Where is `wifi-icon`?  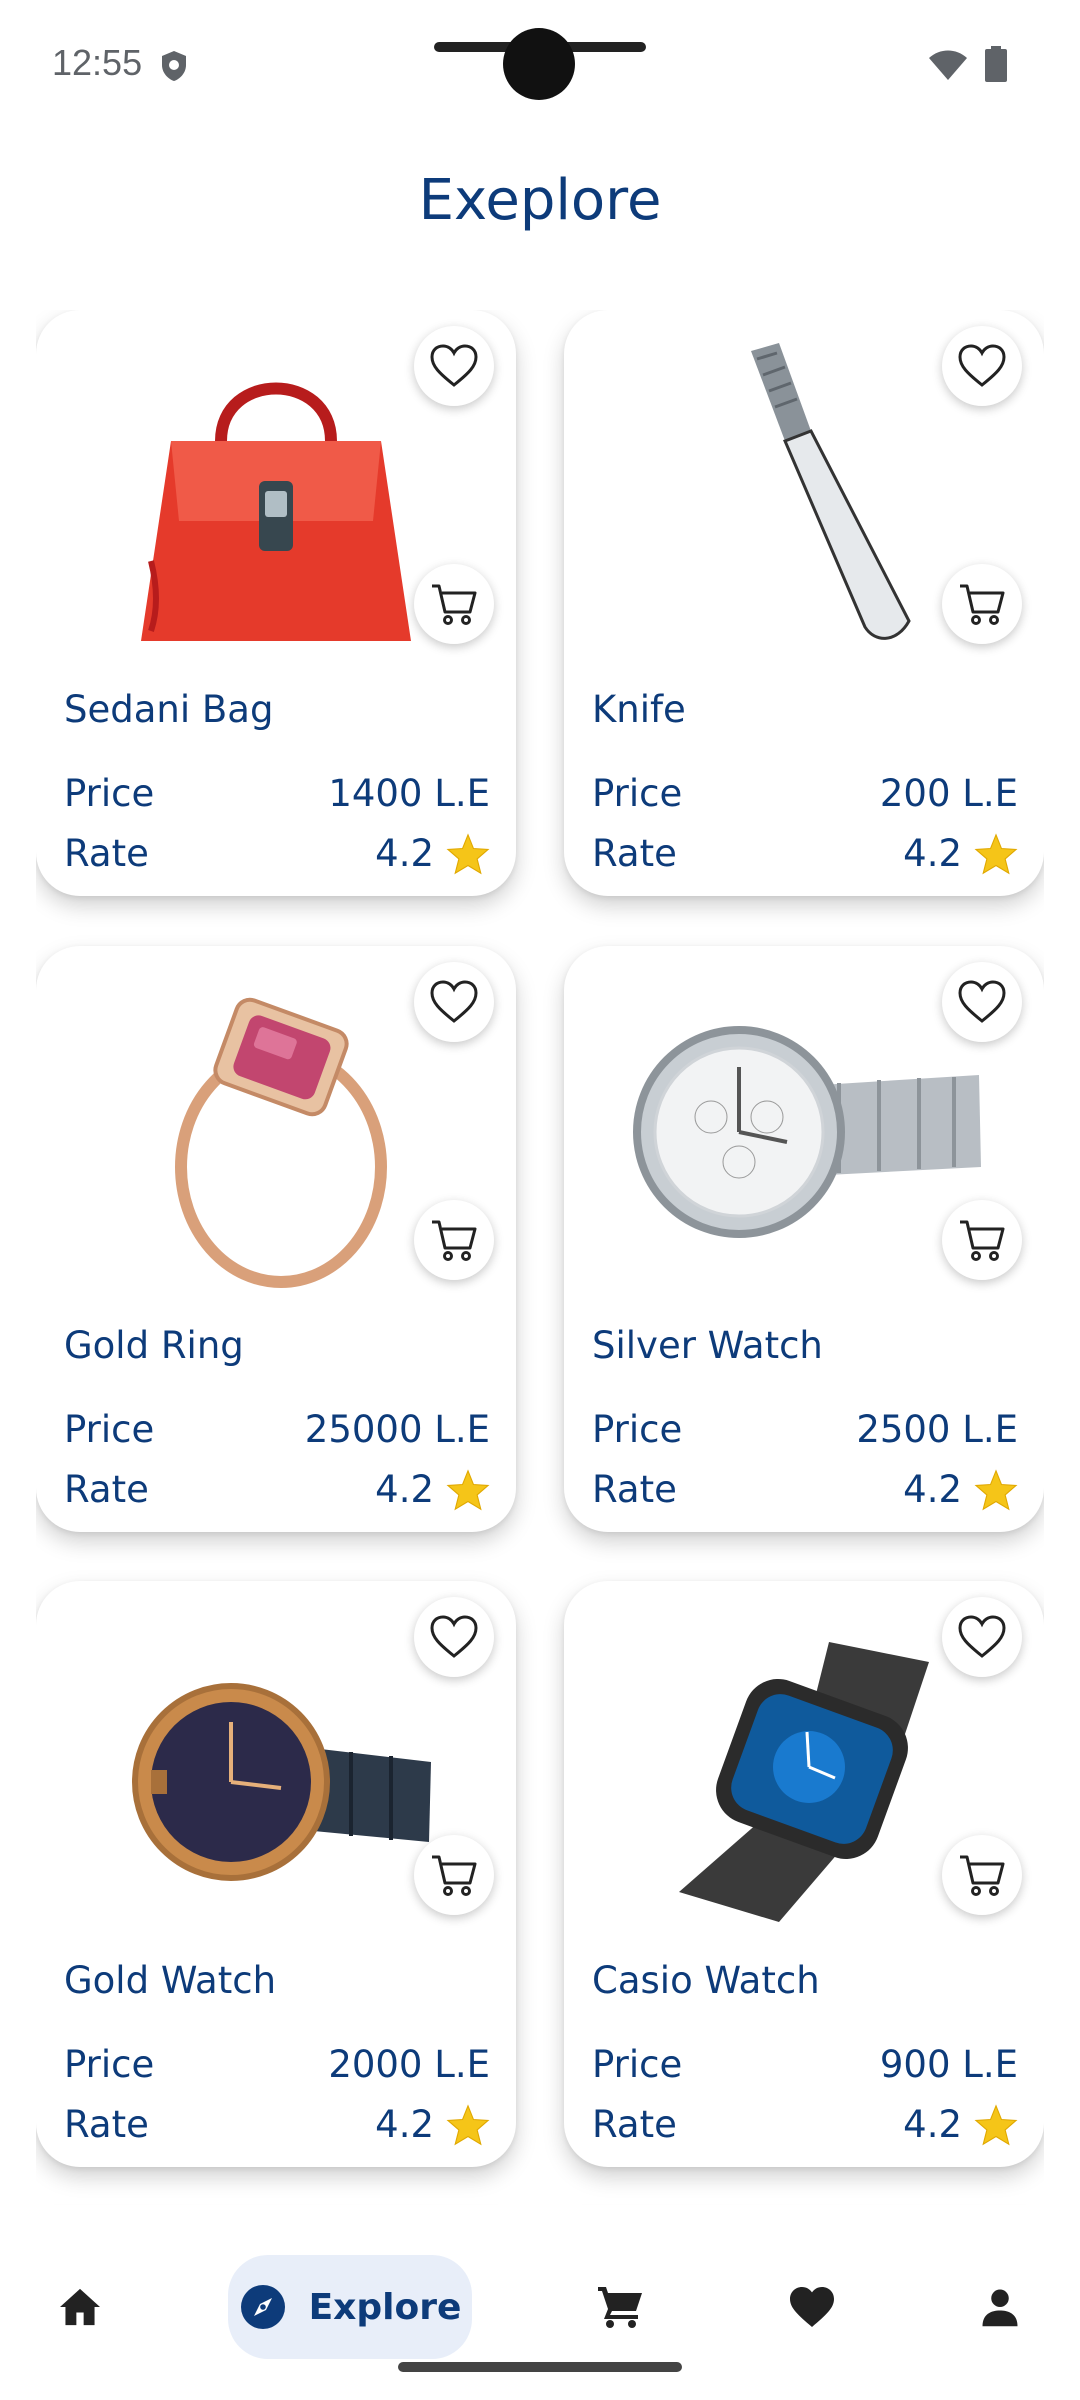
wifi-icon is located at coordinates (948, 65).